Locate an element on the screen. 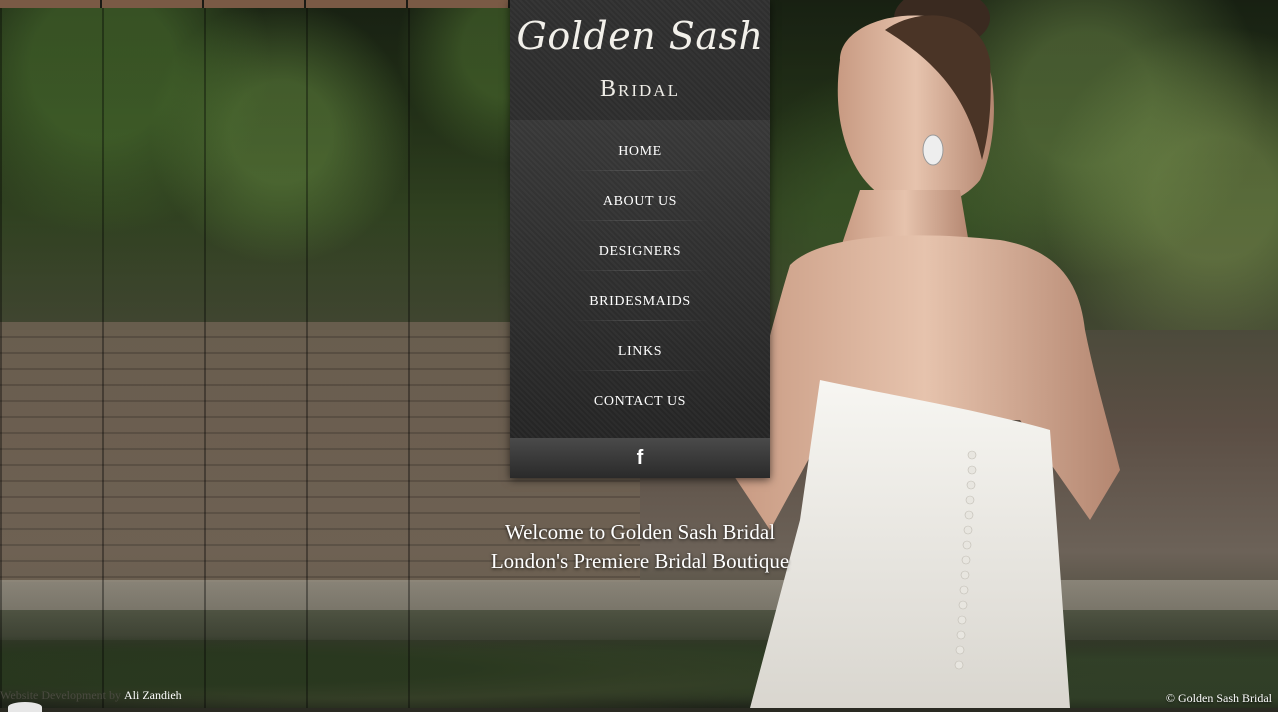 The width and height of the screenshot is (1278, 712). nav-item-designers: DESIGNERS is located at coordinates (640, 245).